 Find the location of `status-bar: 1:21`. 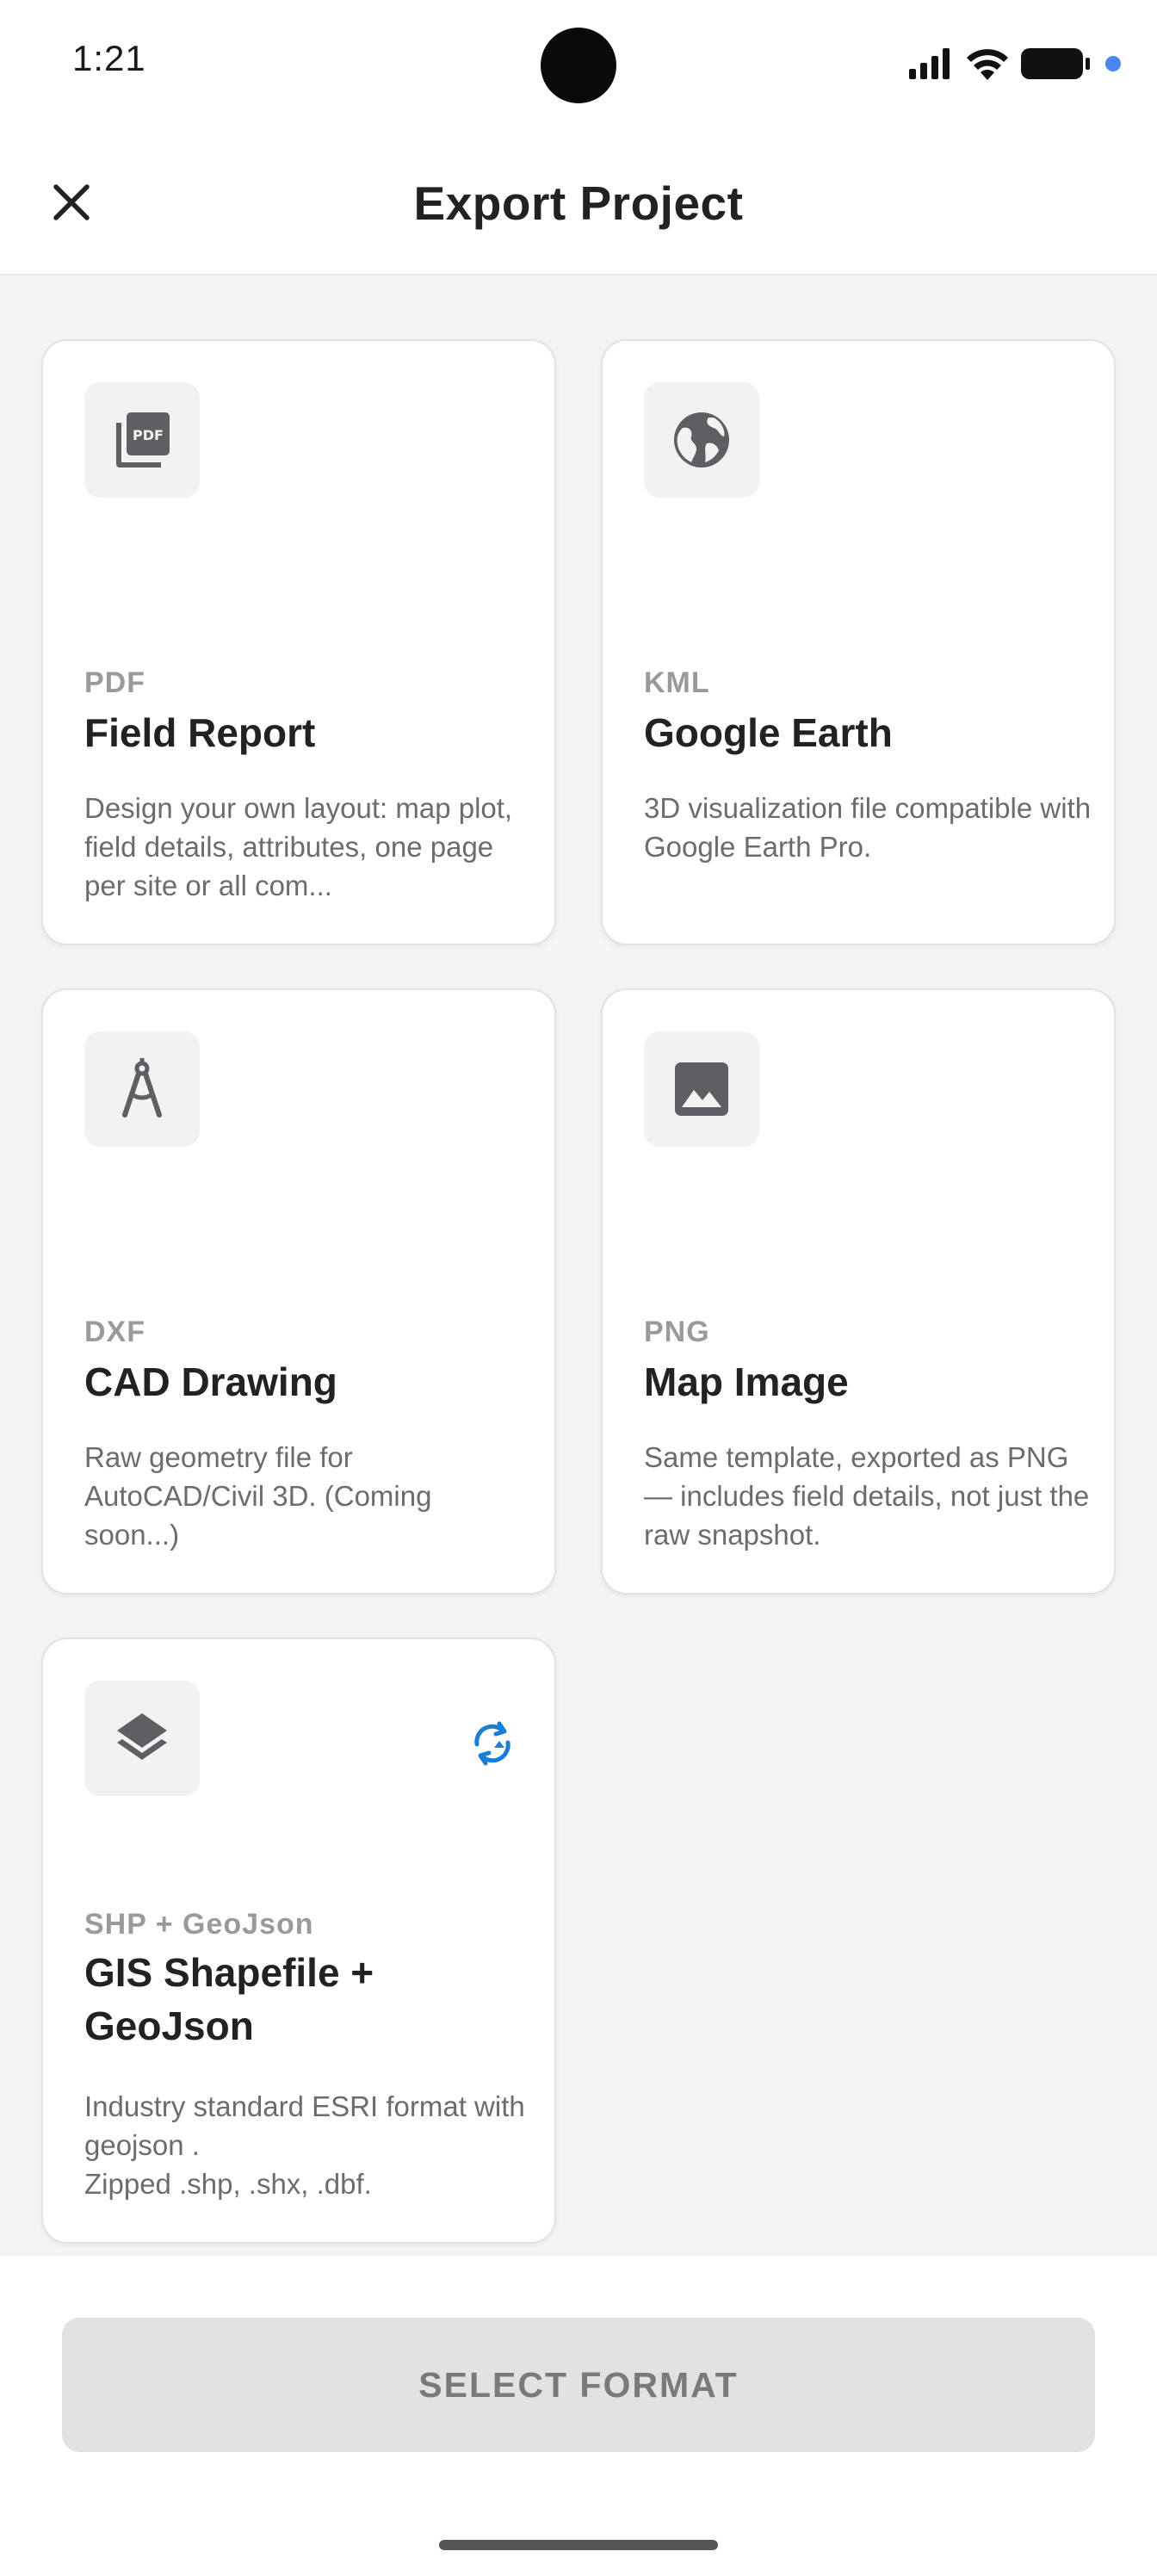

status-bar: 1:21 is located at coordinates (579, 64).